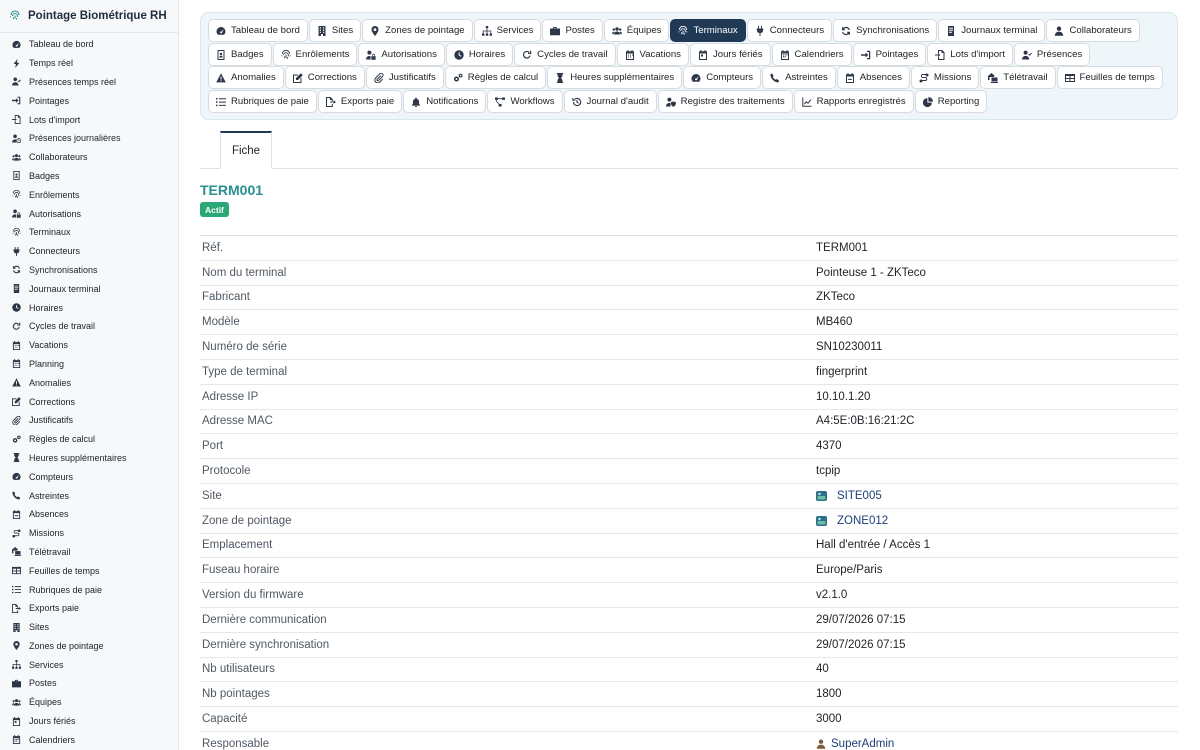  I want to click on brand: Pointage Biométrique RH, so click(89, 16).